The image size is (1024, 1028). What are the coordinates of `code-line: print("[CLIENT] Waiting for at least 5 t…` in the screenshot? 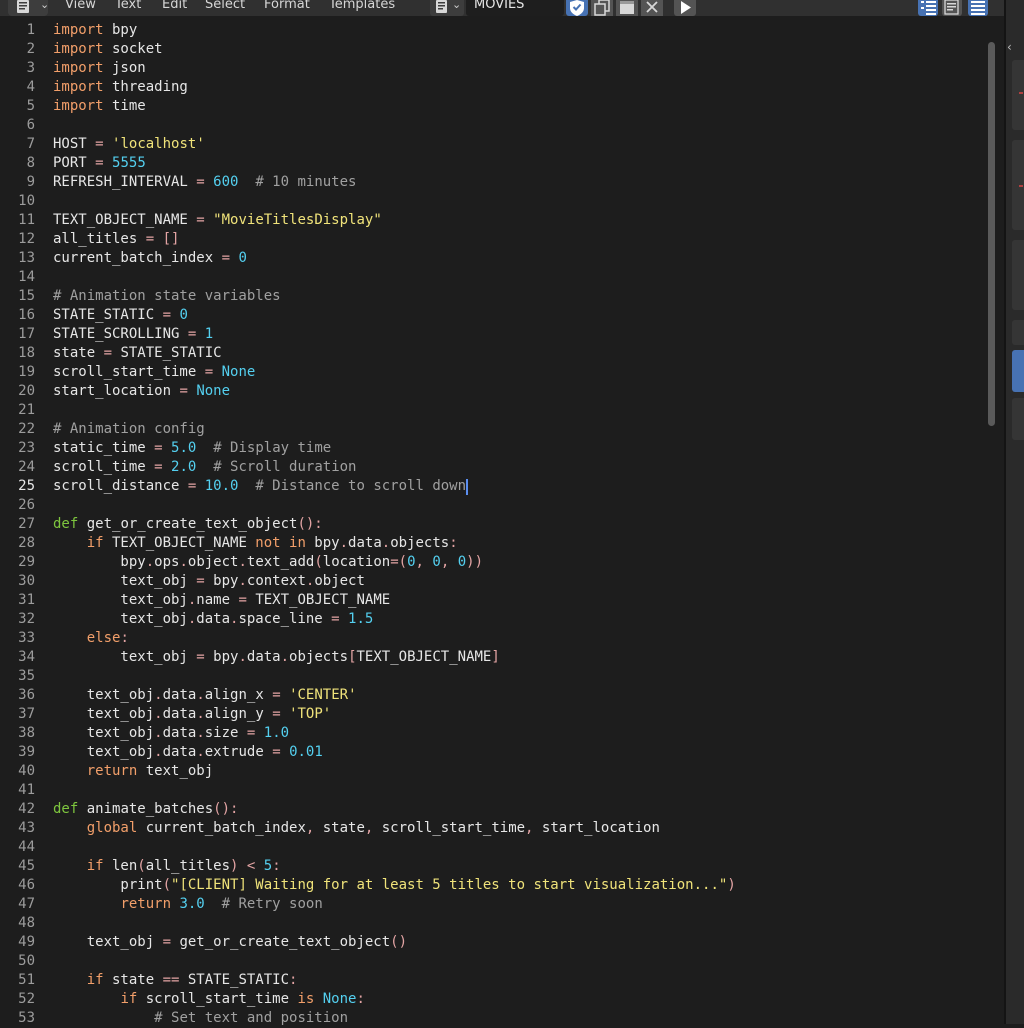 It's located at (394, 885).